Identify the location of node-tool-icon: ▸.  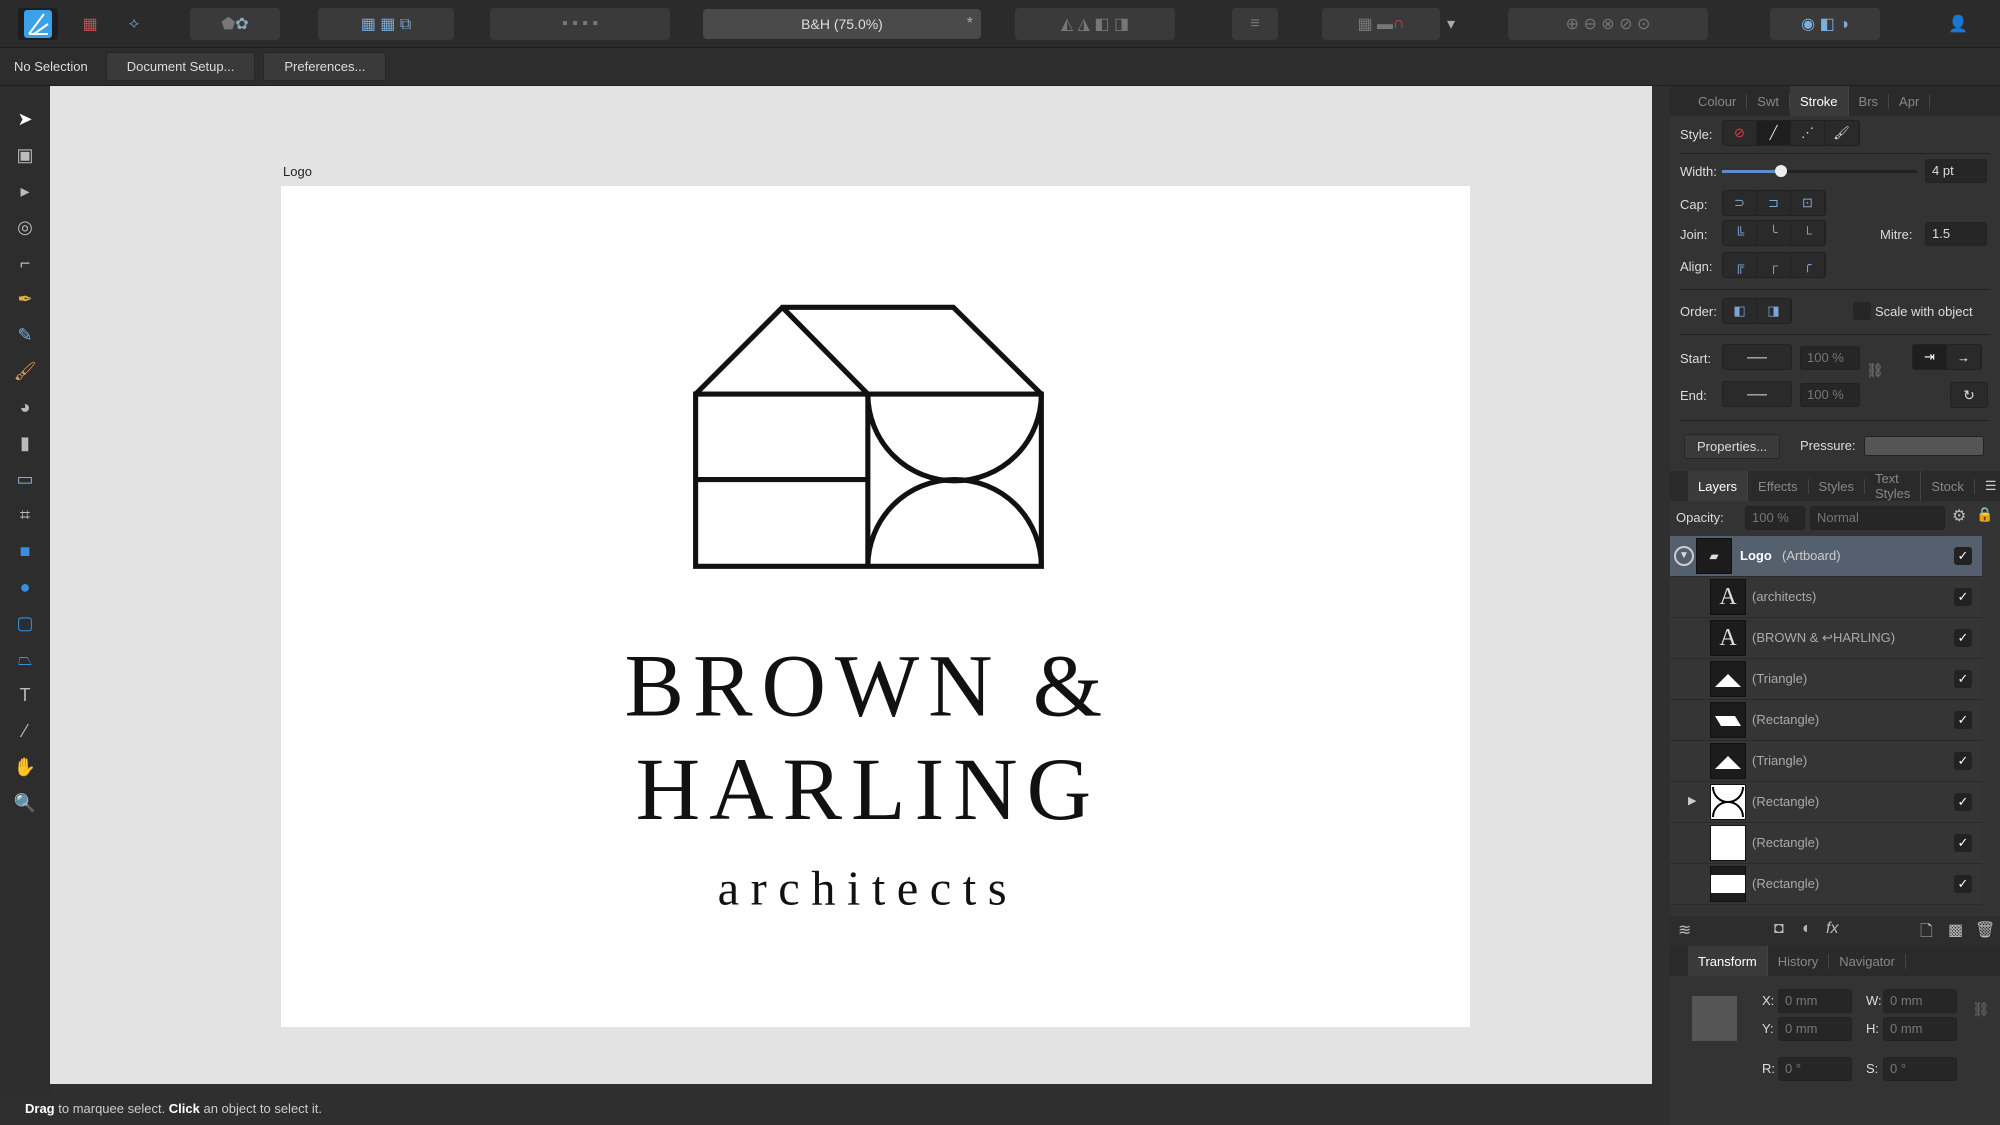
(25, 191).